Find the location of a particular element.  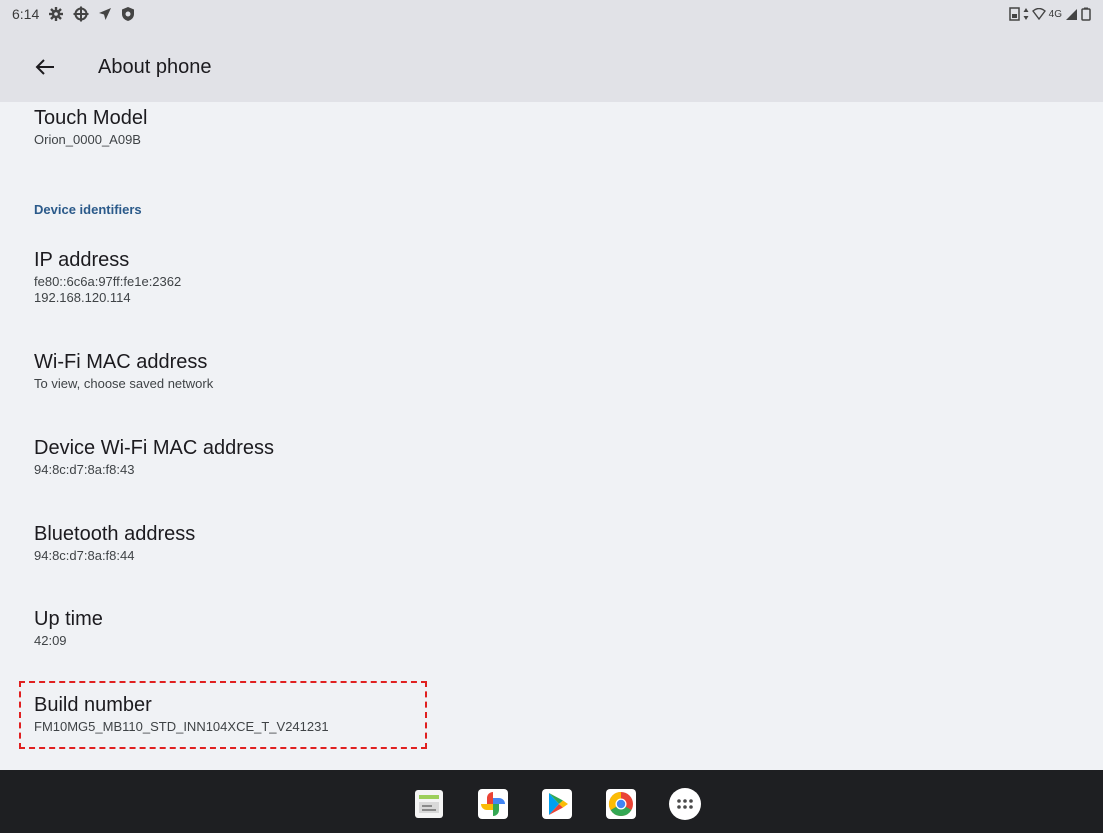

back-button is located at coordinates (45, 67).